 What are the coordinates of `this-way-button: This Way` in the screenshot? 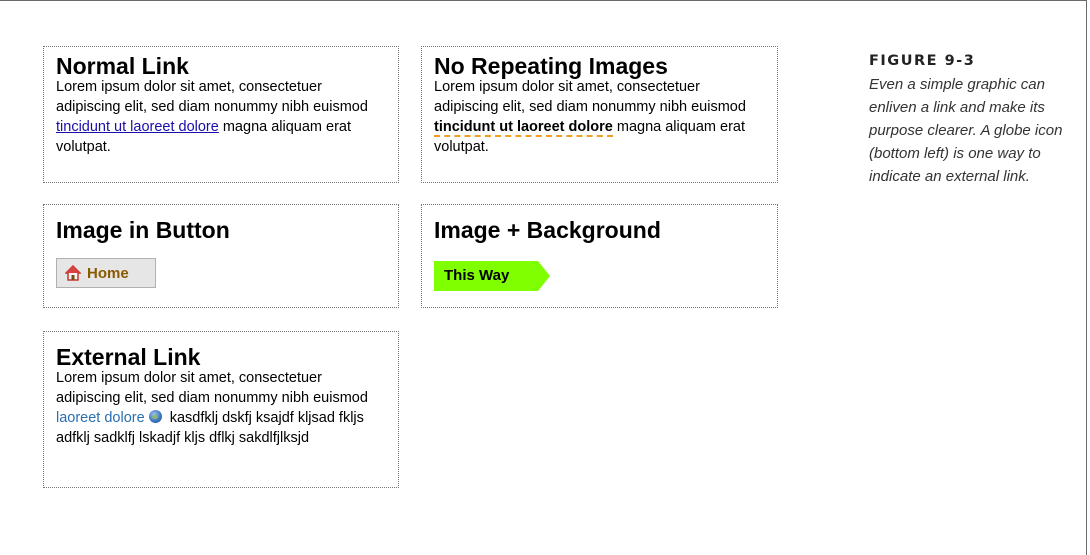 It's located at (492, 276).